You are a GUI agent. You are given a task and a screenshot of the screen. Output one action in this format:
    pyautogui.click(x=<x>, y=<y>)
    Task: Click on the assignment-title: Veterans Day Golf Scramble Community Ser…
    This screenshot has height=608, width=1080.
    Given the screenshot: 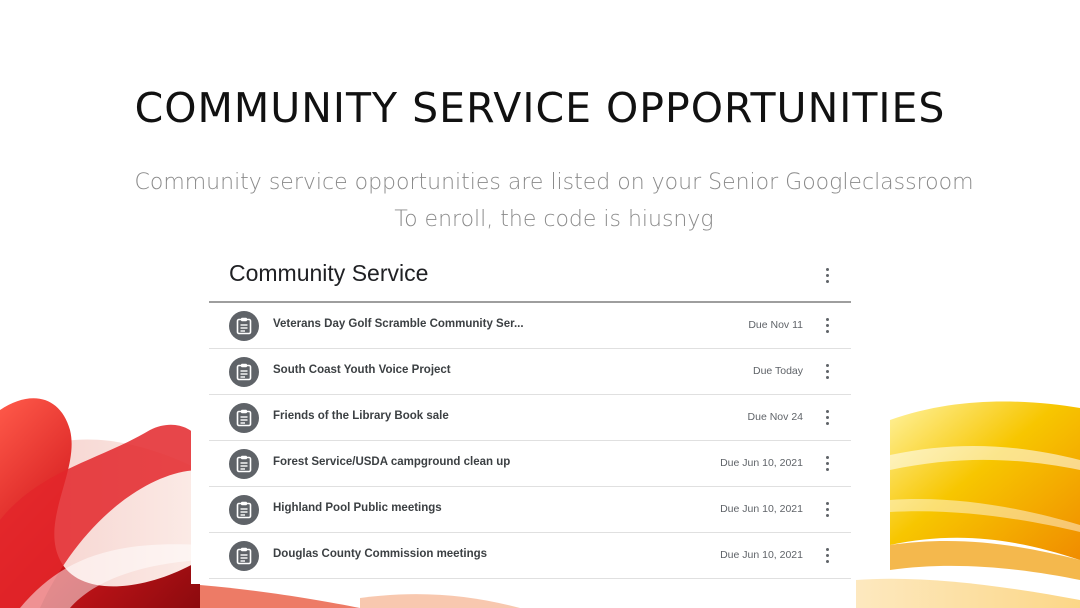 What is the action you would take?
    pyautogui.click(x=398, y=324)
    